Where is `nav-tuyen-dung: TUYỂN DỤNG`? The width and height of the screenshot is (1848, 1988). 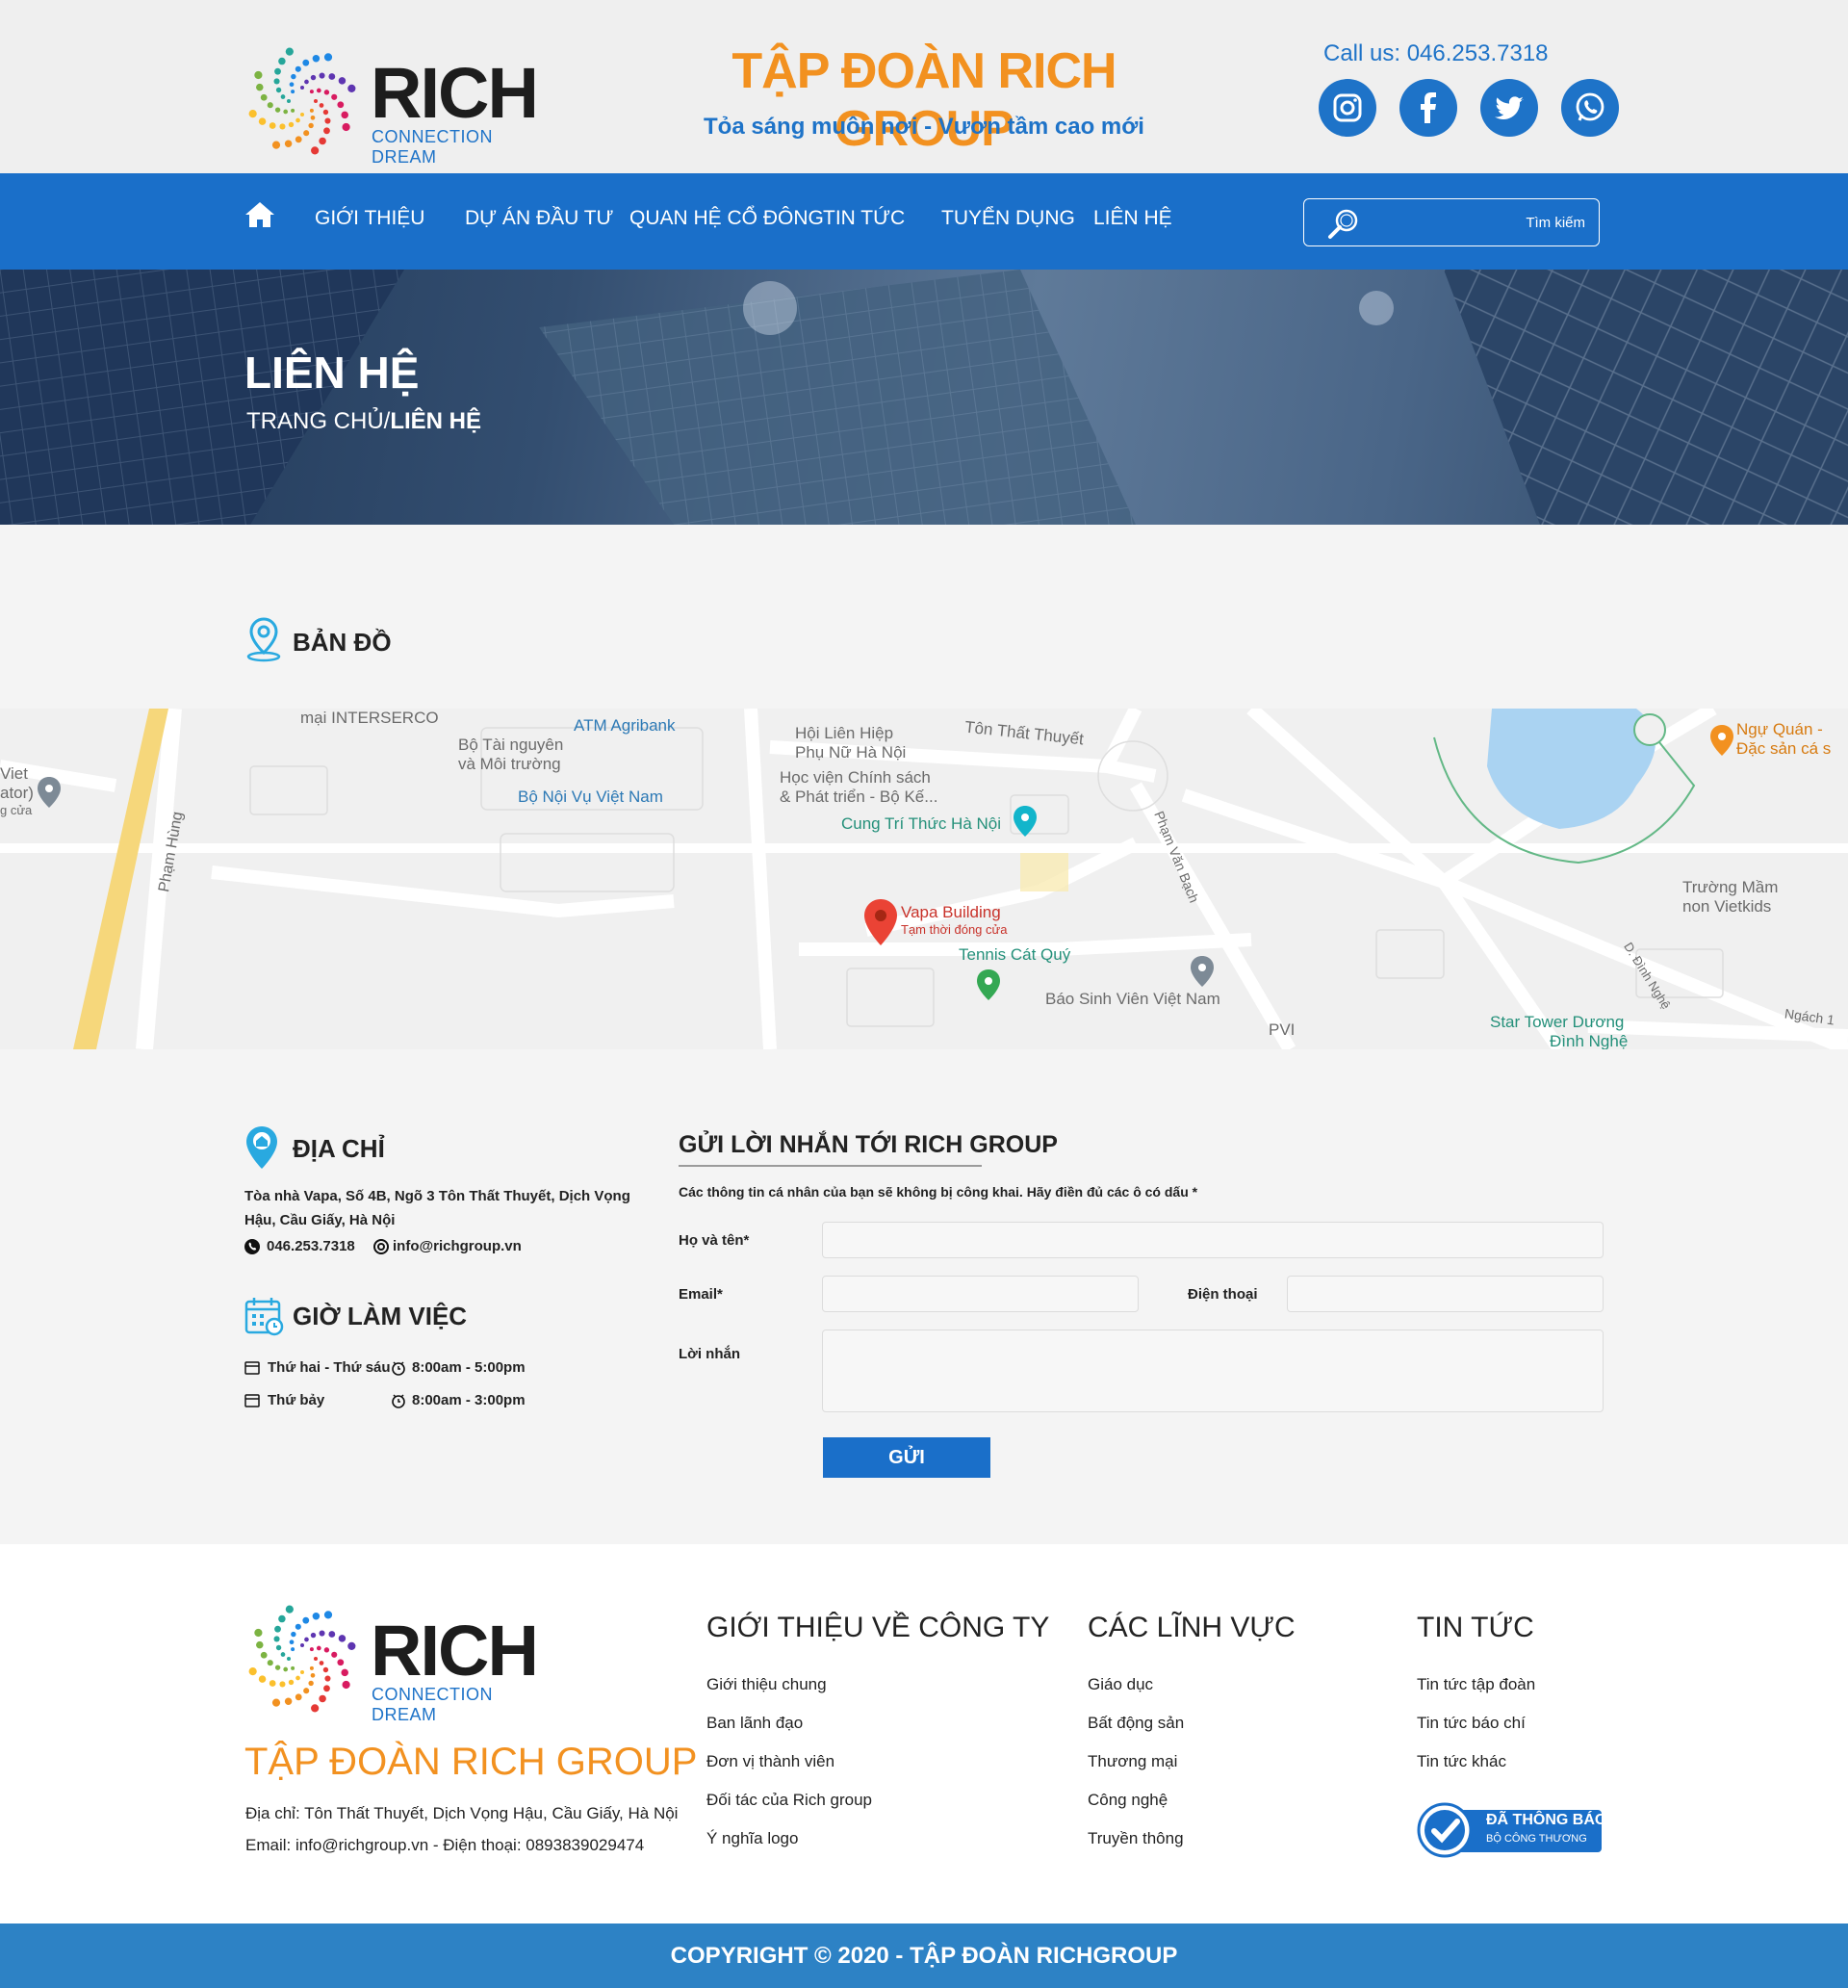
nav-tuyen-dung: TUYỂN DỤNG is located at coordinates (1008, 219).